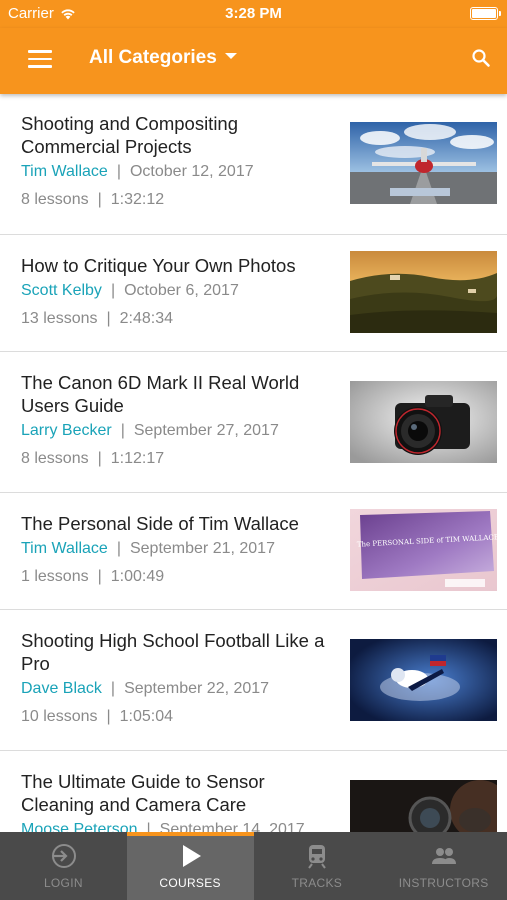 The height and width of the screenshot is (900, 507). What do you see at coordinates (173, 652) in the screenshot?
I see `course-title: Shooting High School Football Like a Pro` at bounding box center [173, 652].